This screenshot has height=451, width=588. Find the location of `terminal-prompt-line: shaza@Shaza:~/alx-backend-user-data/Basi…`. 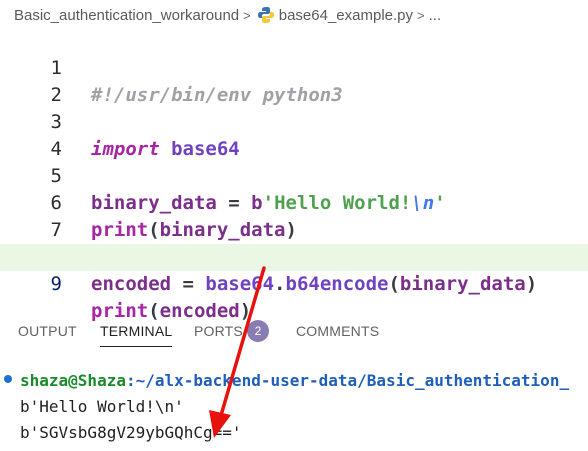

terminal-prompt-line: shaza@Shaza:~/alx-backend-user-data/Basi… is located at coordinates (294, 381).